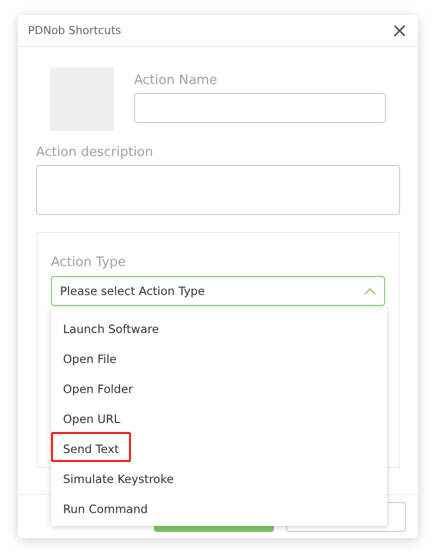 This screenshot has width=436, height=560. I want to click on menu-item: Open Folder, so click(98, 387).